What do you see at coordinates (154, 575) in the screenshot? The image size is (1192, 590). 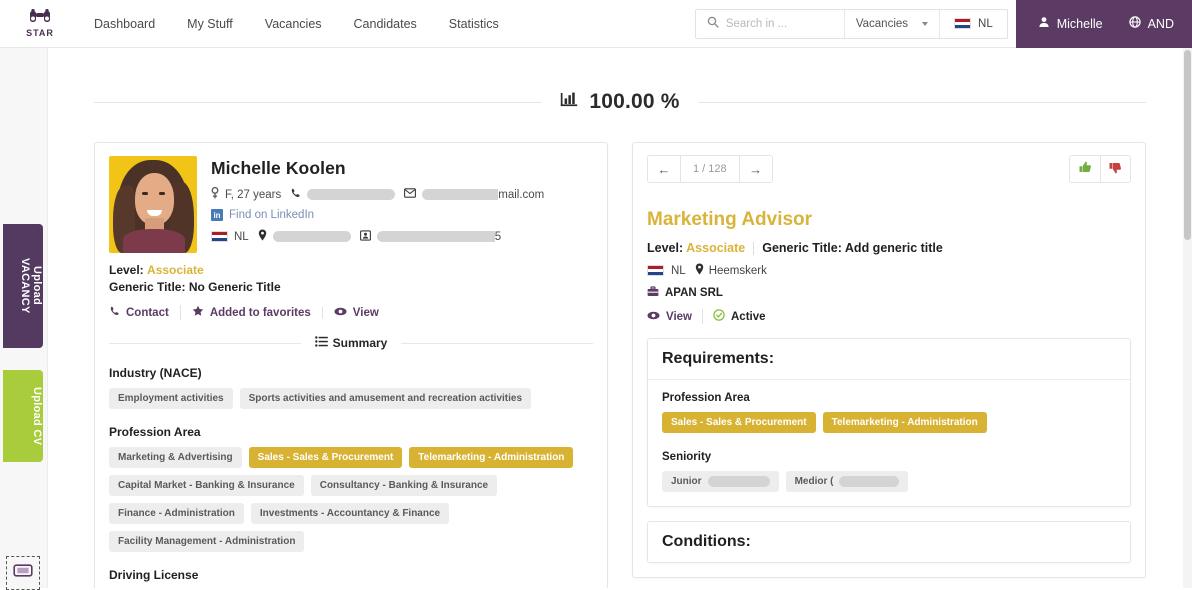 I see `driving-license-title: Driving License` at bounding box center [154, 575].